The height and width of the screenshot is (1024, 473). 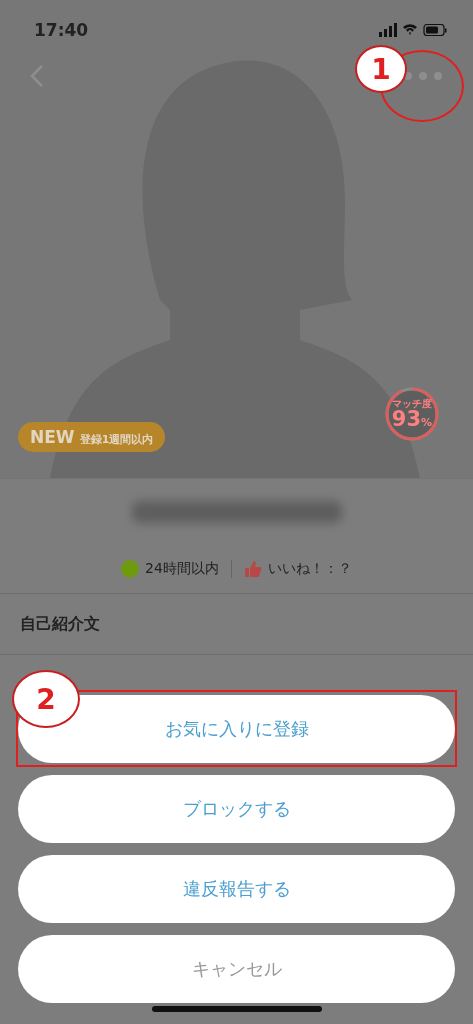 What do you see at coordinates (92, 437) in the screenshot?
I see `new-badge: NEW 登録1週間以内` at bounding box center [92, 437].